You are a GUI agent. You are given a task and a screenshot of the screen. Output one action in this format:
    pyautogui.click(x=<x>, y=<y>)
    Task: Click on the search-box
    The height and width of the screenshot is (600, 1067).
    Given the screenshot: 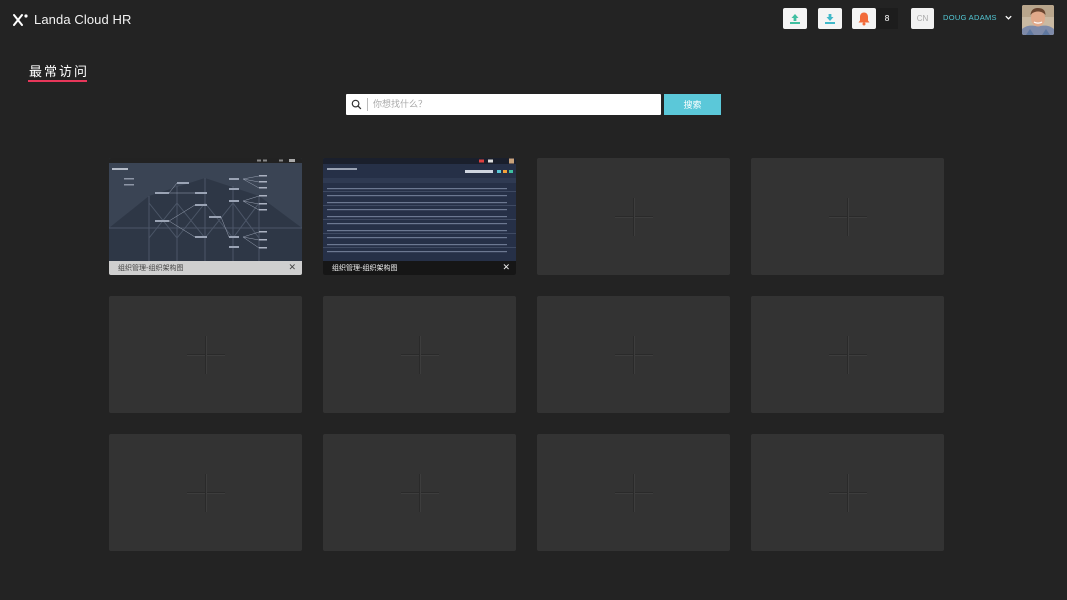 What is the action you would take?
    pyautogui.click(x=503, y=104)
    